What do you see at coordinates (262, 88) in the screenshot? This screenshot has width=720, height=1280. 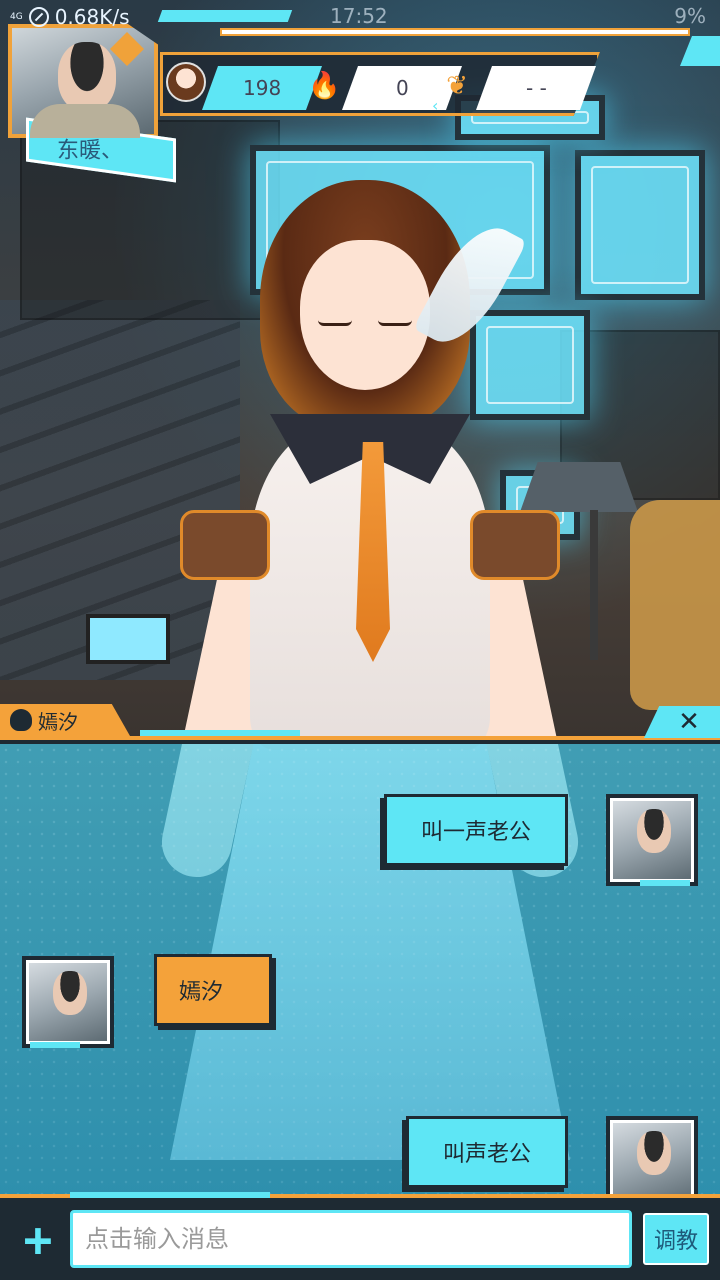 I see `stat-intimacy-value: 198` at bounding box center [262, 88].